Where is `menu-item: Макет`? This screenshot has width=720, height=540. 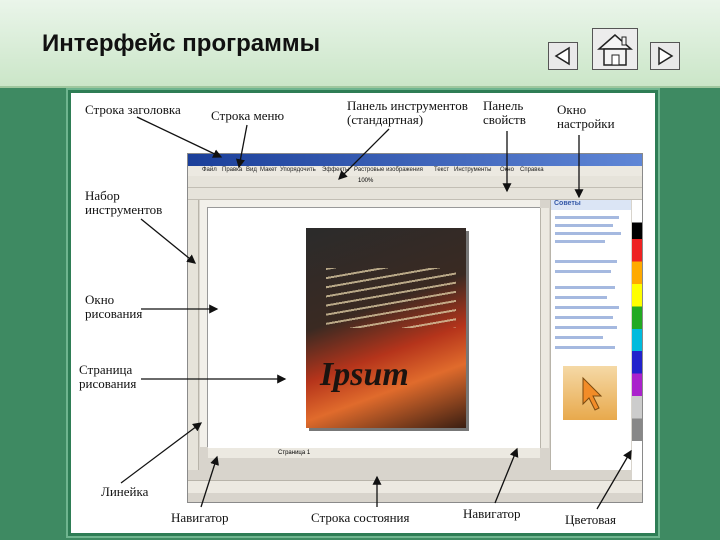 menu-item: Макет is located at coordinates (268, 170).